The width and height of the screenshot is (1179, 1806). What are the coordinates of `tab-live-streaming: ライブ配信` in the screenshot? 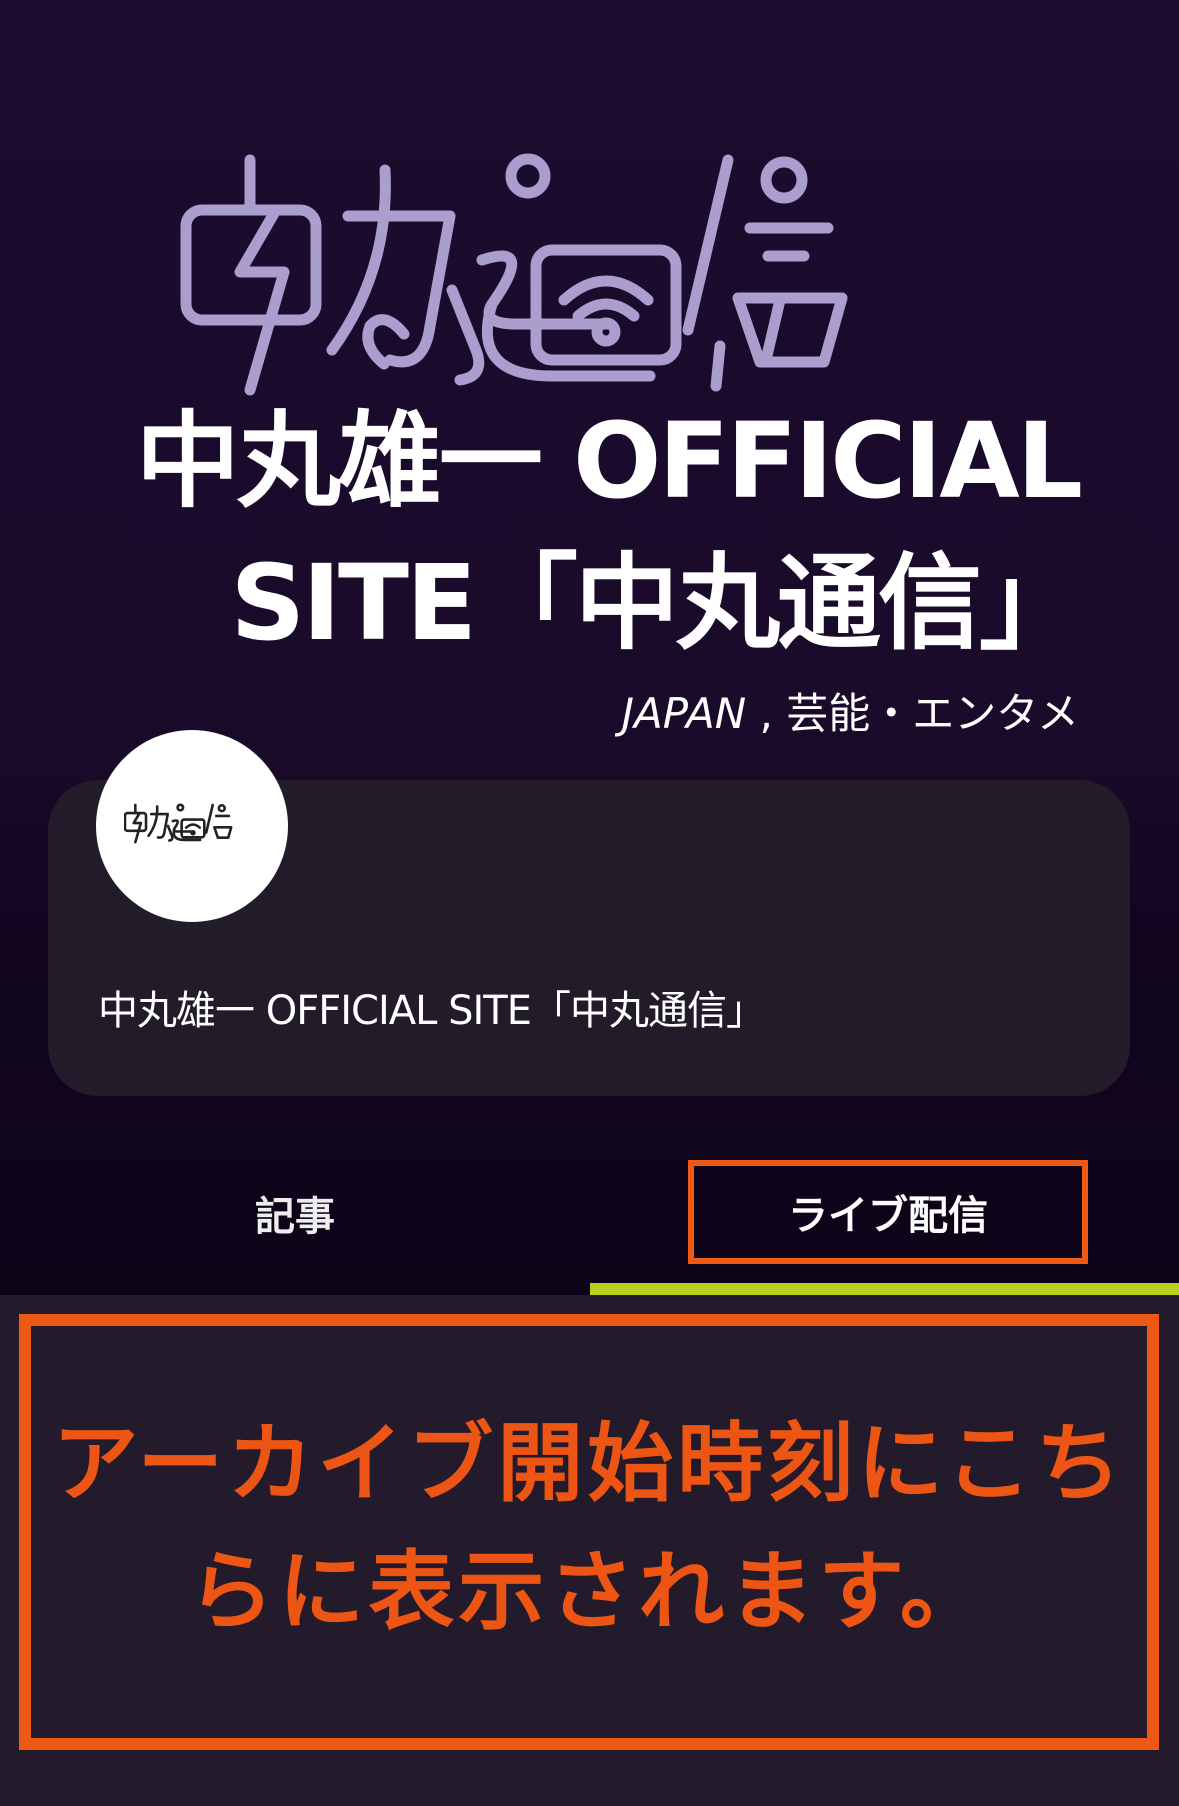 It's located at (888, 1212).